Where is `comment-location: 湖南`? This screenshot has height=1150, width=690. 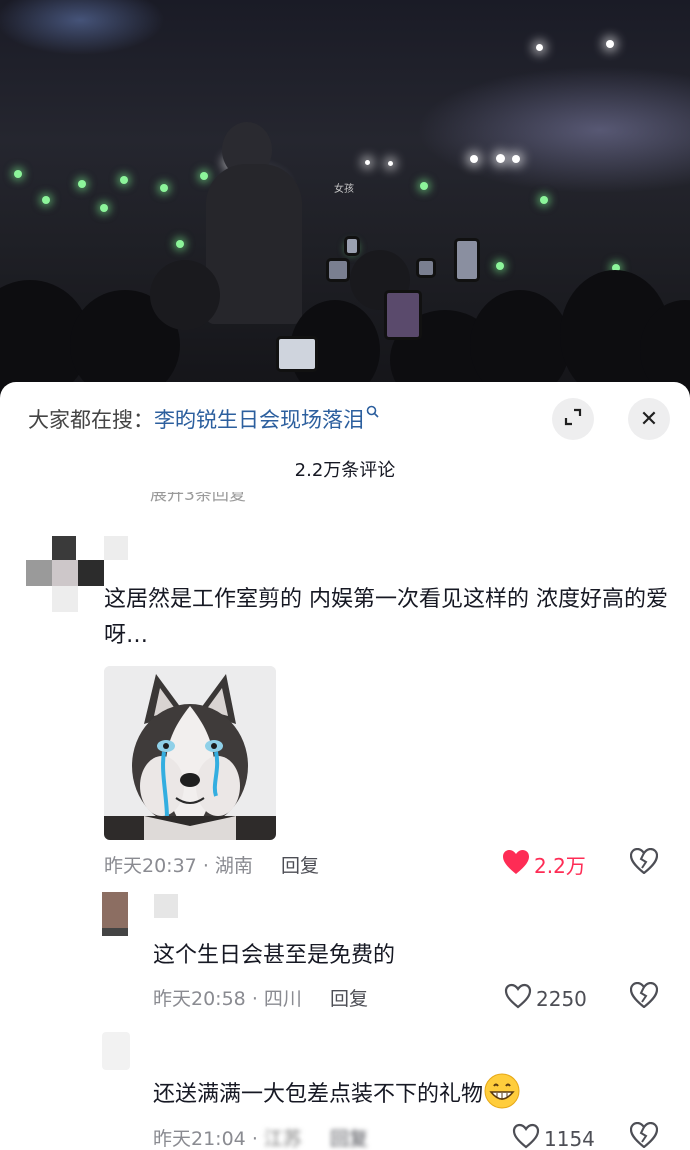
comment-location: 湖南 is located at coordinates (233, 866).